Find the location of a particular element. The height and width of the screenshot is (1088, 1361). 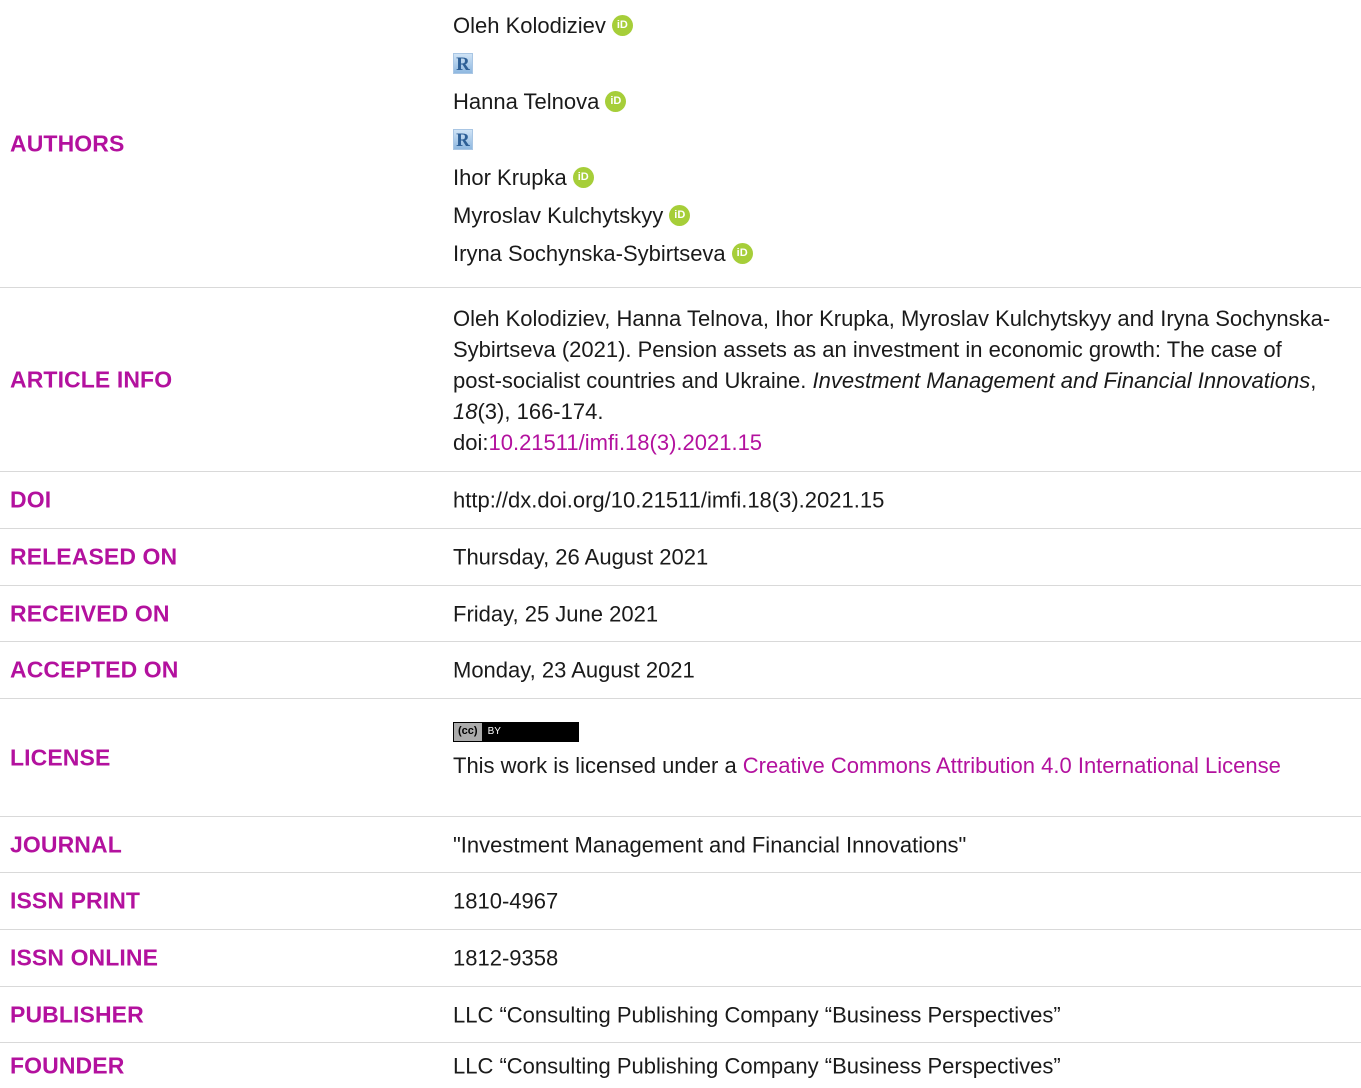

citation-volume: 18 is located at coordinates (465, 411).